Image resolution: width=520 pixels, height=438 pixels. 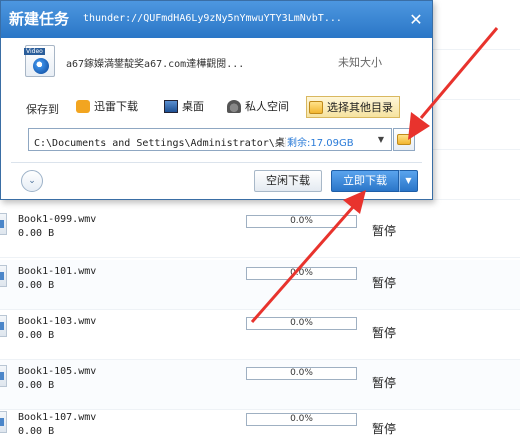 I want to click on location-label: 迅雷下载, so click(x=116, y=106).